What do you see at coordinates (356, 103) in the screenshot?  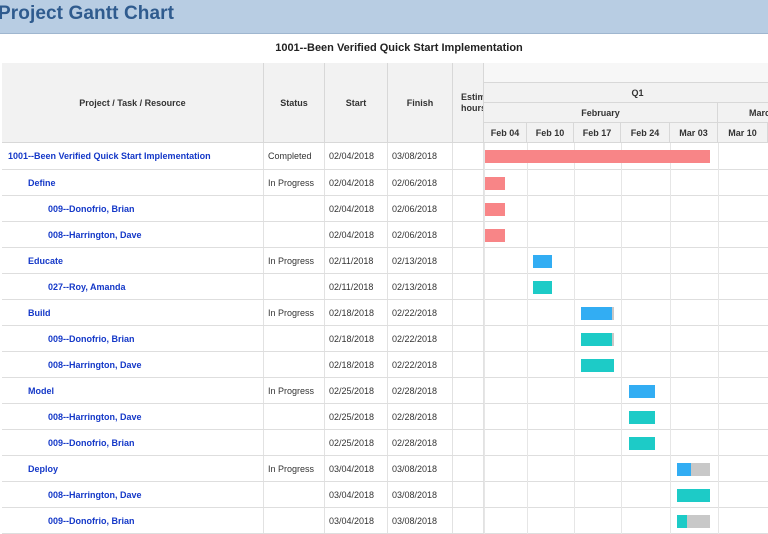 I see `column-header-start: Start` at bounding box center [356, 103].